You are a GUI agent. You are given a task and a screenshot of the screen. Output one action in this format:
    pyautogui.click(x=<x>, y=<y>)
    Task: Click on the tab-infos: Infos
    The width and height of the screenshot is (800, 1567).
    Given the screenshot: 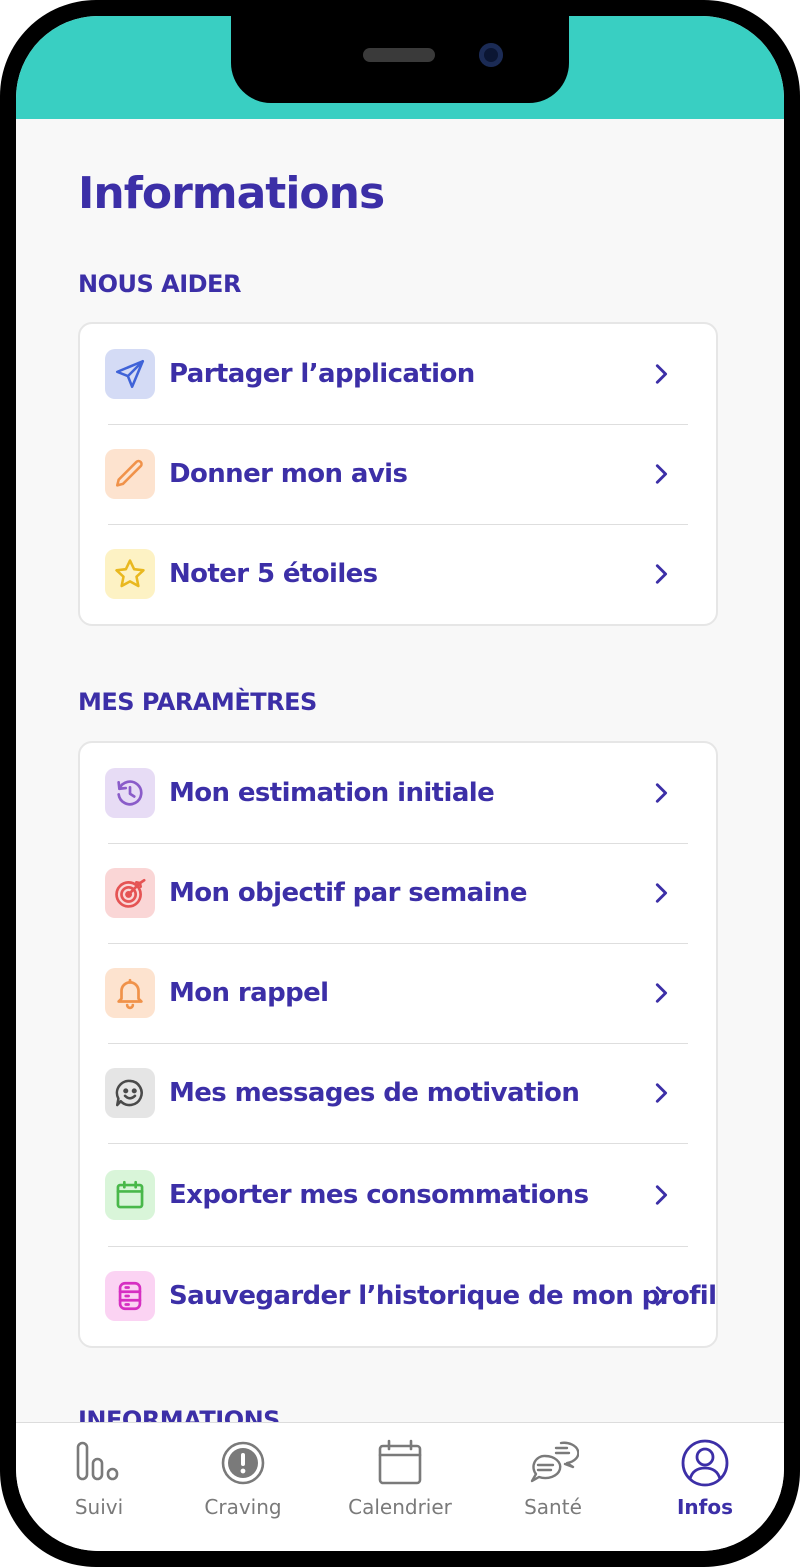 What is the action you would take?
    pyautogui.click(x=705, y=1482)
    